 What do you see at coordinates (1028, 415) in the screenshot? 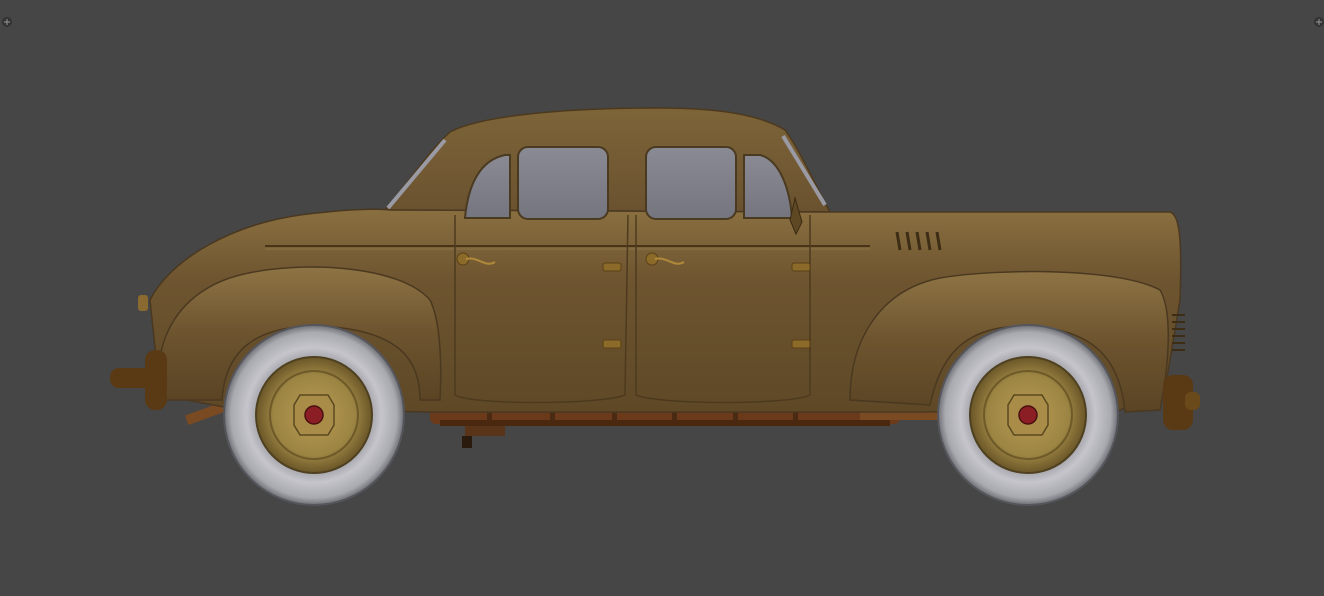
I see `front-wheel` at bounding box center [1028, 415].